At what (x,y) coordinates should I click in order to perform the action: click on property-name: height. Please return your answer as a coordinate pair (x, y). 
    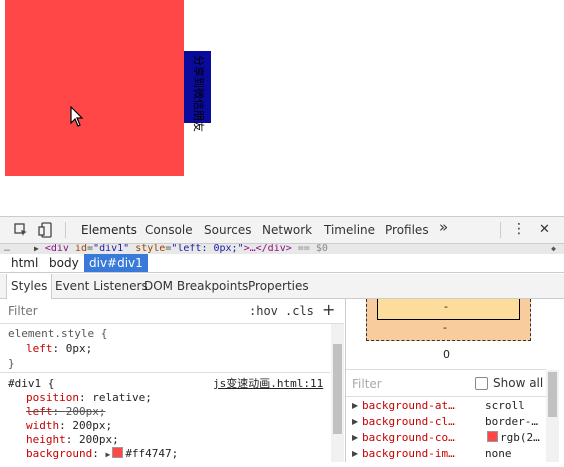
    Looking at the image, I should click on (46, 439).